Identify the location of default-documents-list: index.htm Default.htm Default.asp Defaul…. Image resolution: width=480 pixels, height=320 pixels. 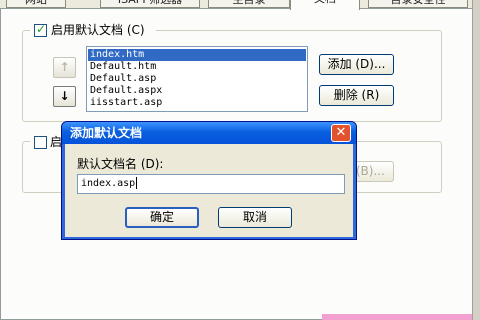
(197, 79).